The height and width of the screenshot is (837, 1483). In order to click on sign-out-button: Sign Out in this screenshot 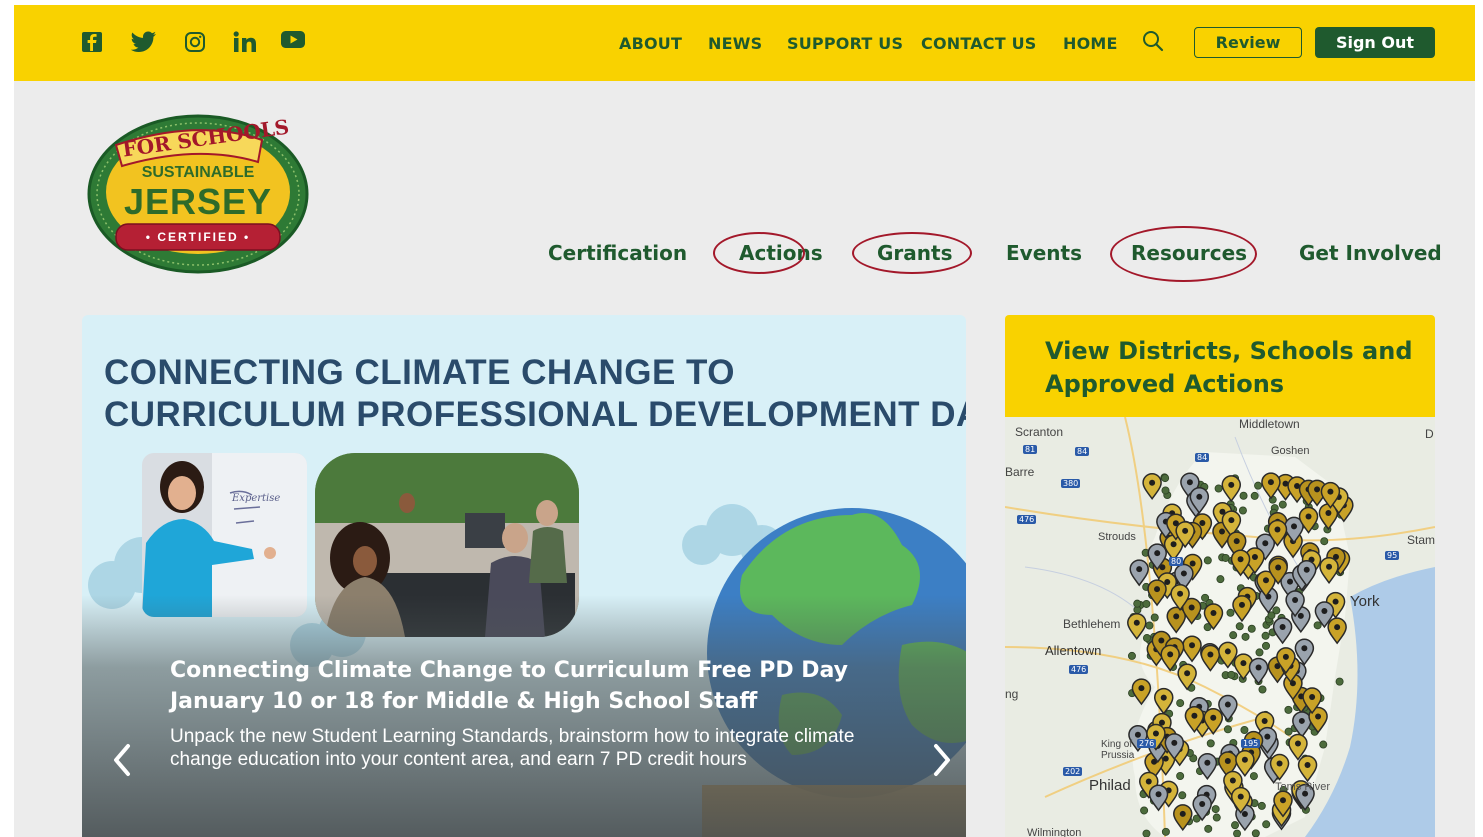, I will do `click(1375, 42)`.